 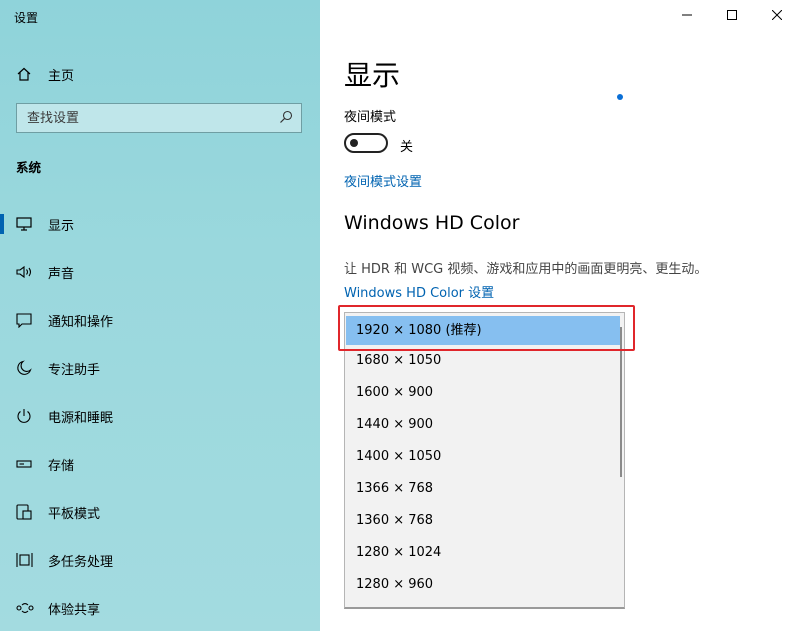 I want to click on search-input, so click(x=147, y=118).